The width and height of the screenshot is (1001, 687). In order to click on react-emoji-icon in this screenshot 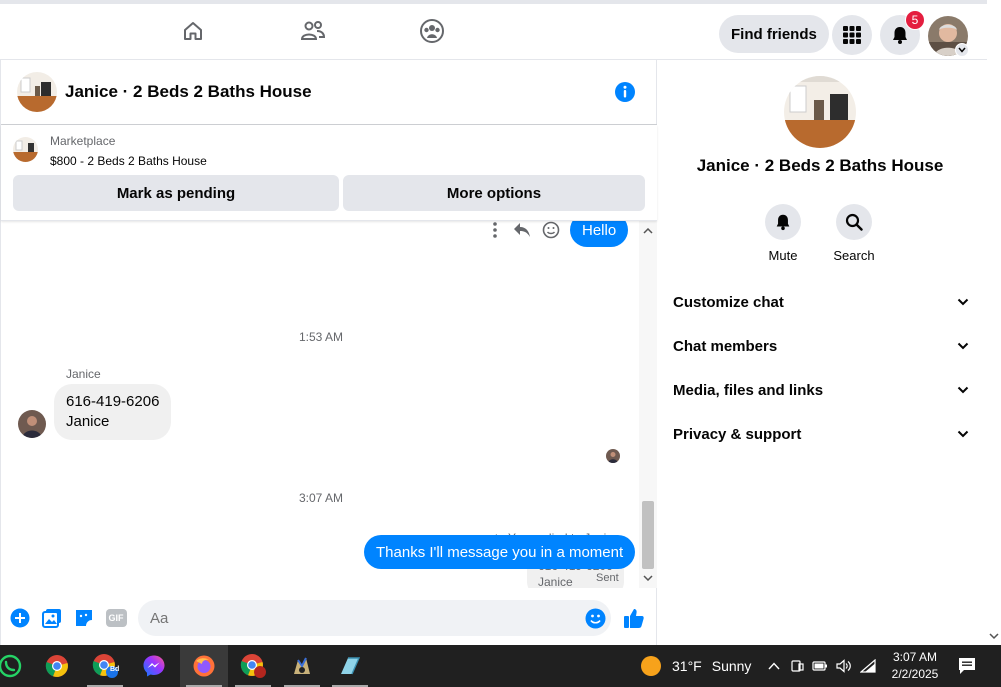, I will do `click(551, 230)`.